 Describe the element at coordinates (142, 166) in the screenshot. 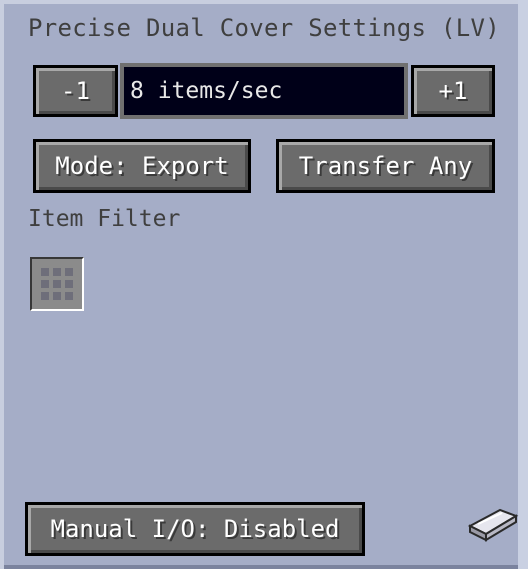

I see `mode-button: Mode: Export` at that location.